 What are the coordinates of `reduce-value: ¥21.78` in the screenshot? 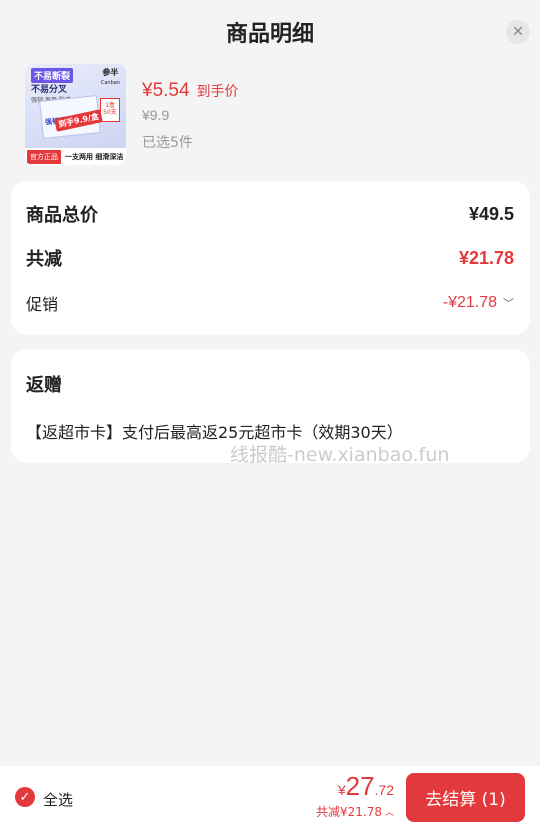 It's located at (486, 257).